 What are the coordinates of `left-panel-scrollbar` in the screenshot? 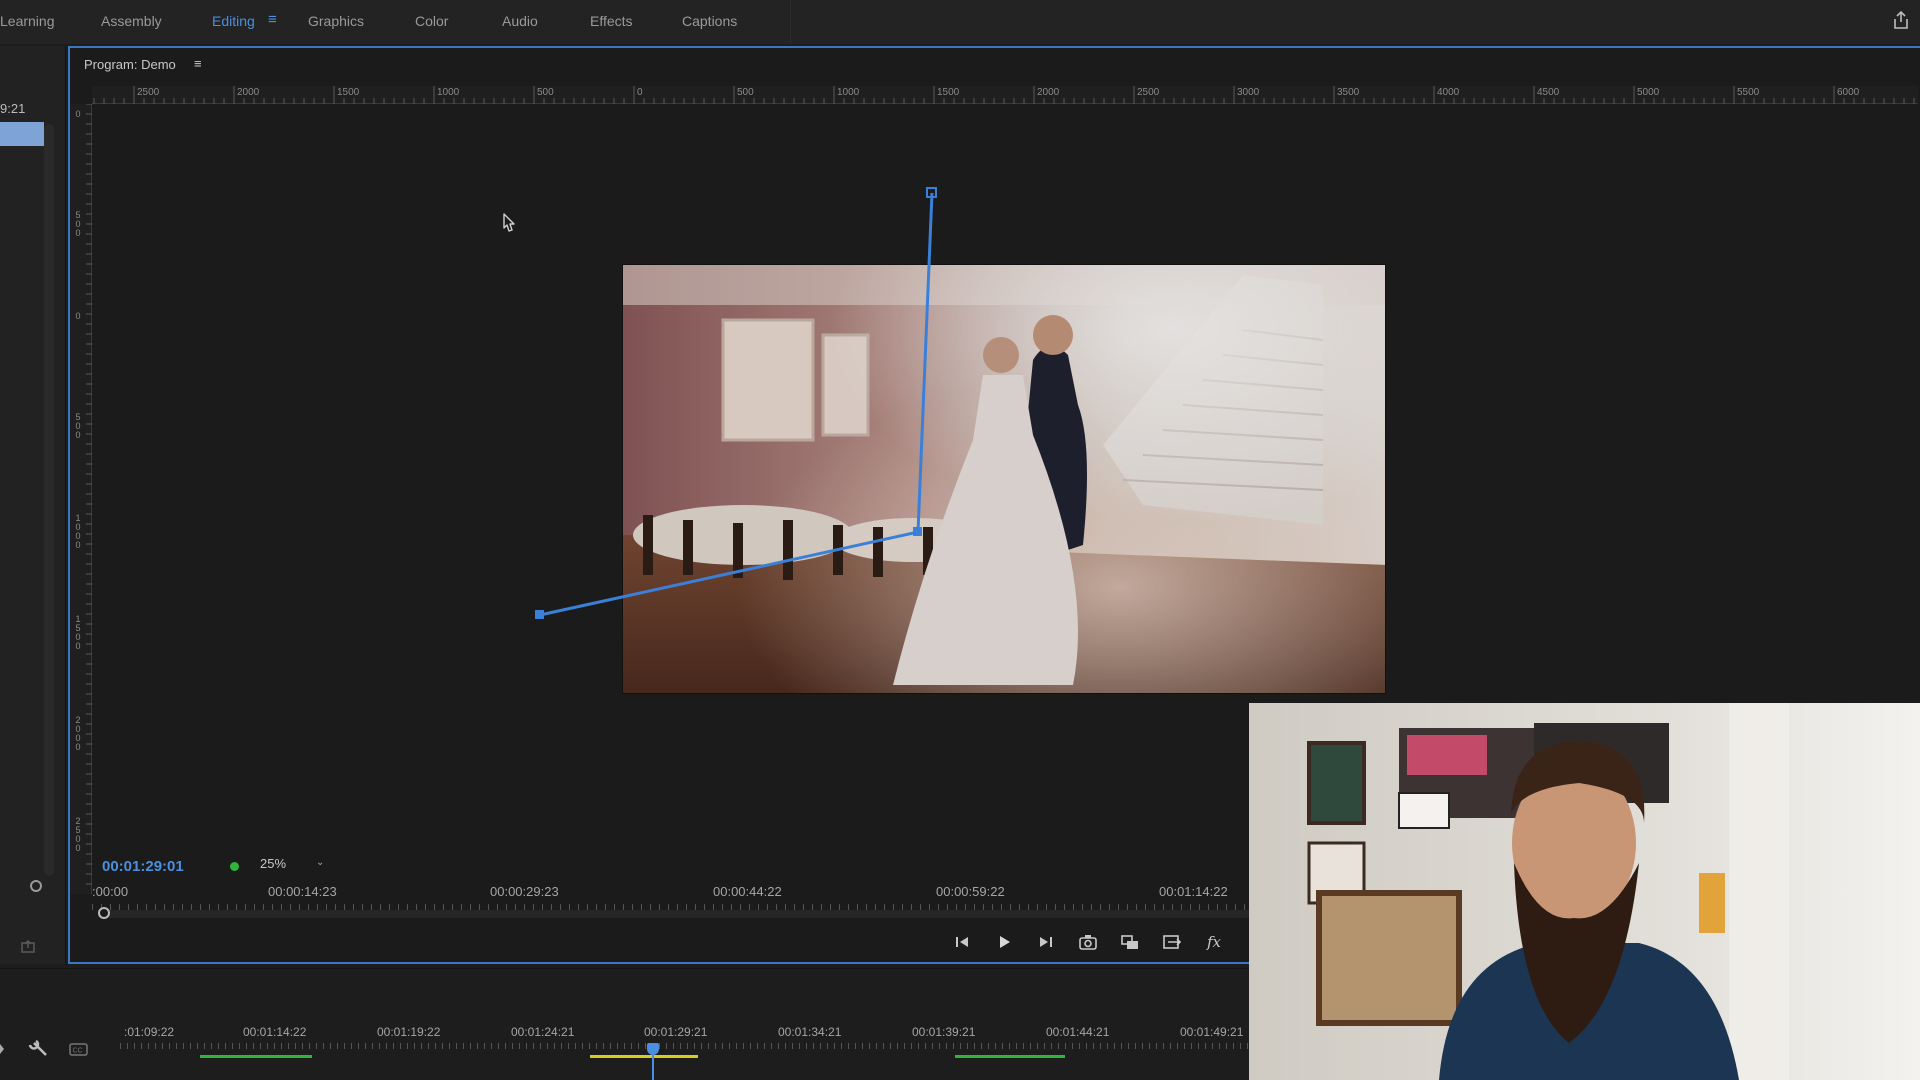 It's located at (49, 500).